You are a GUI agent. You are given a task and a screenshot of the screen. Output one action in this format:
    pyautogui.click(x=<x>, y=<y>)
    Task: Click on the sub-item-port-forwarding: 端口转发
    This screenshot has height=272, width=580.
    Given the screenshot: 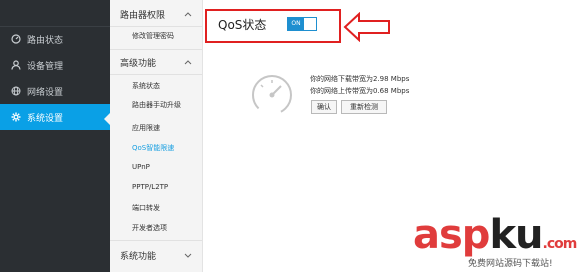 What is the action you would take?
    pyautogui.click(x=146, y=208)
    